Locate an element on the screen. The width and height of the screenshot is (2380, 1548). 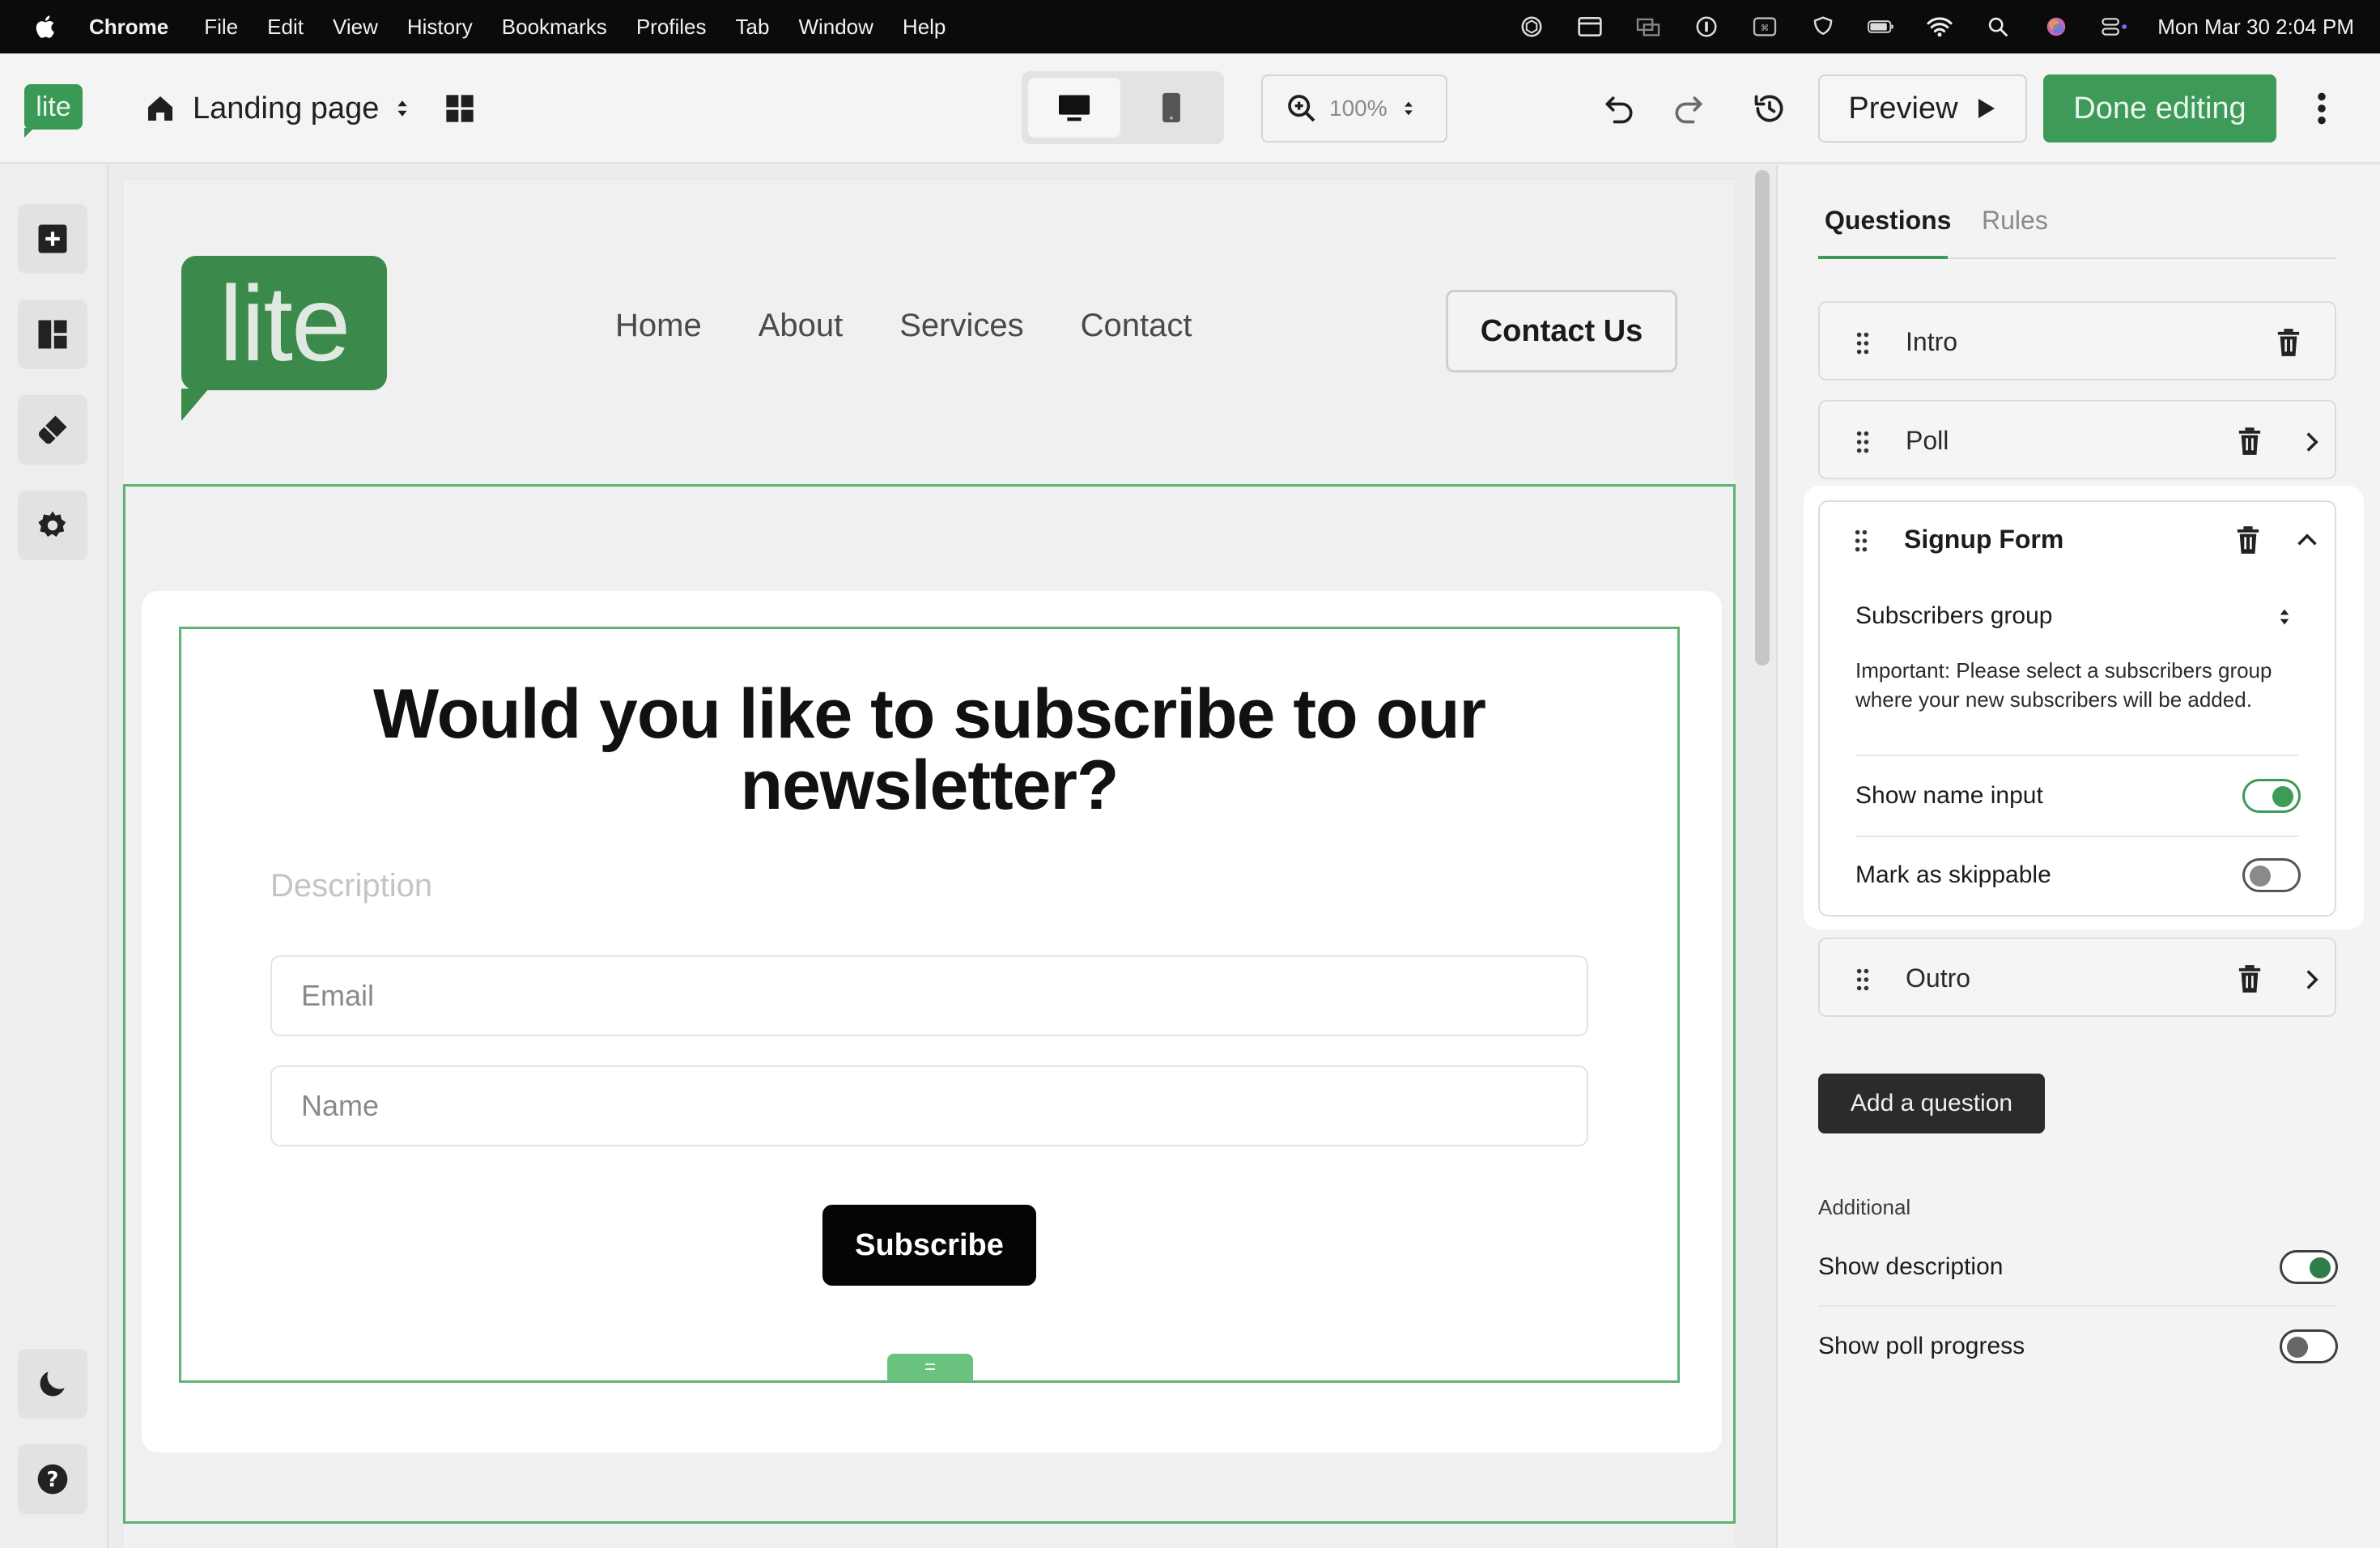
add-question-button: Add a question is located at coordinates (1931, 1103).